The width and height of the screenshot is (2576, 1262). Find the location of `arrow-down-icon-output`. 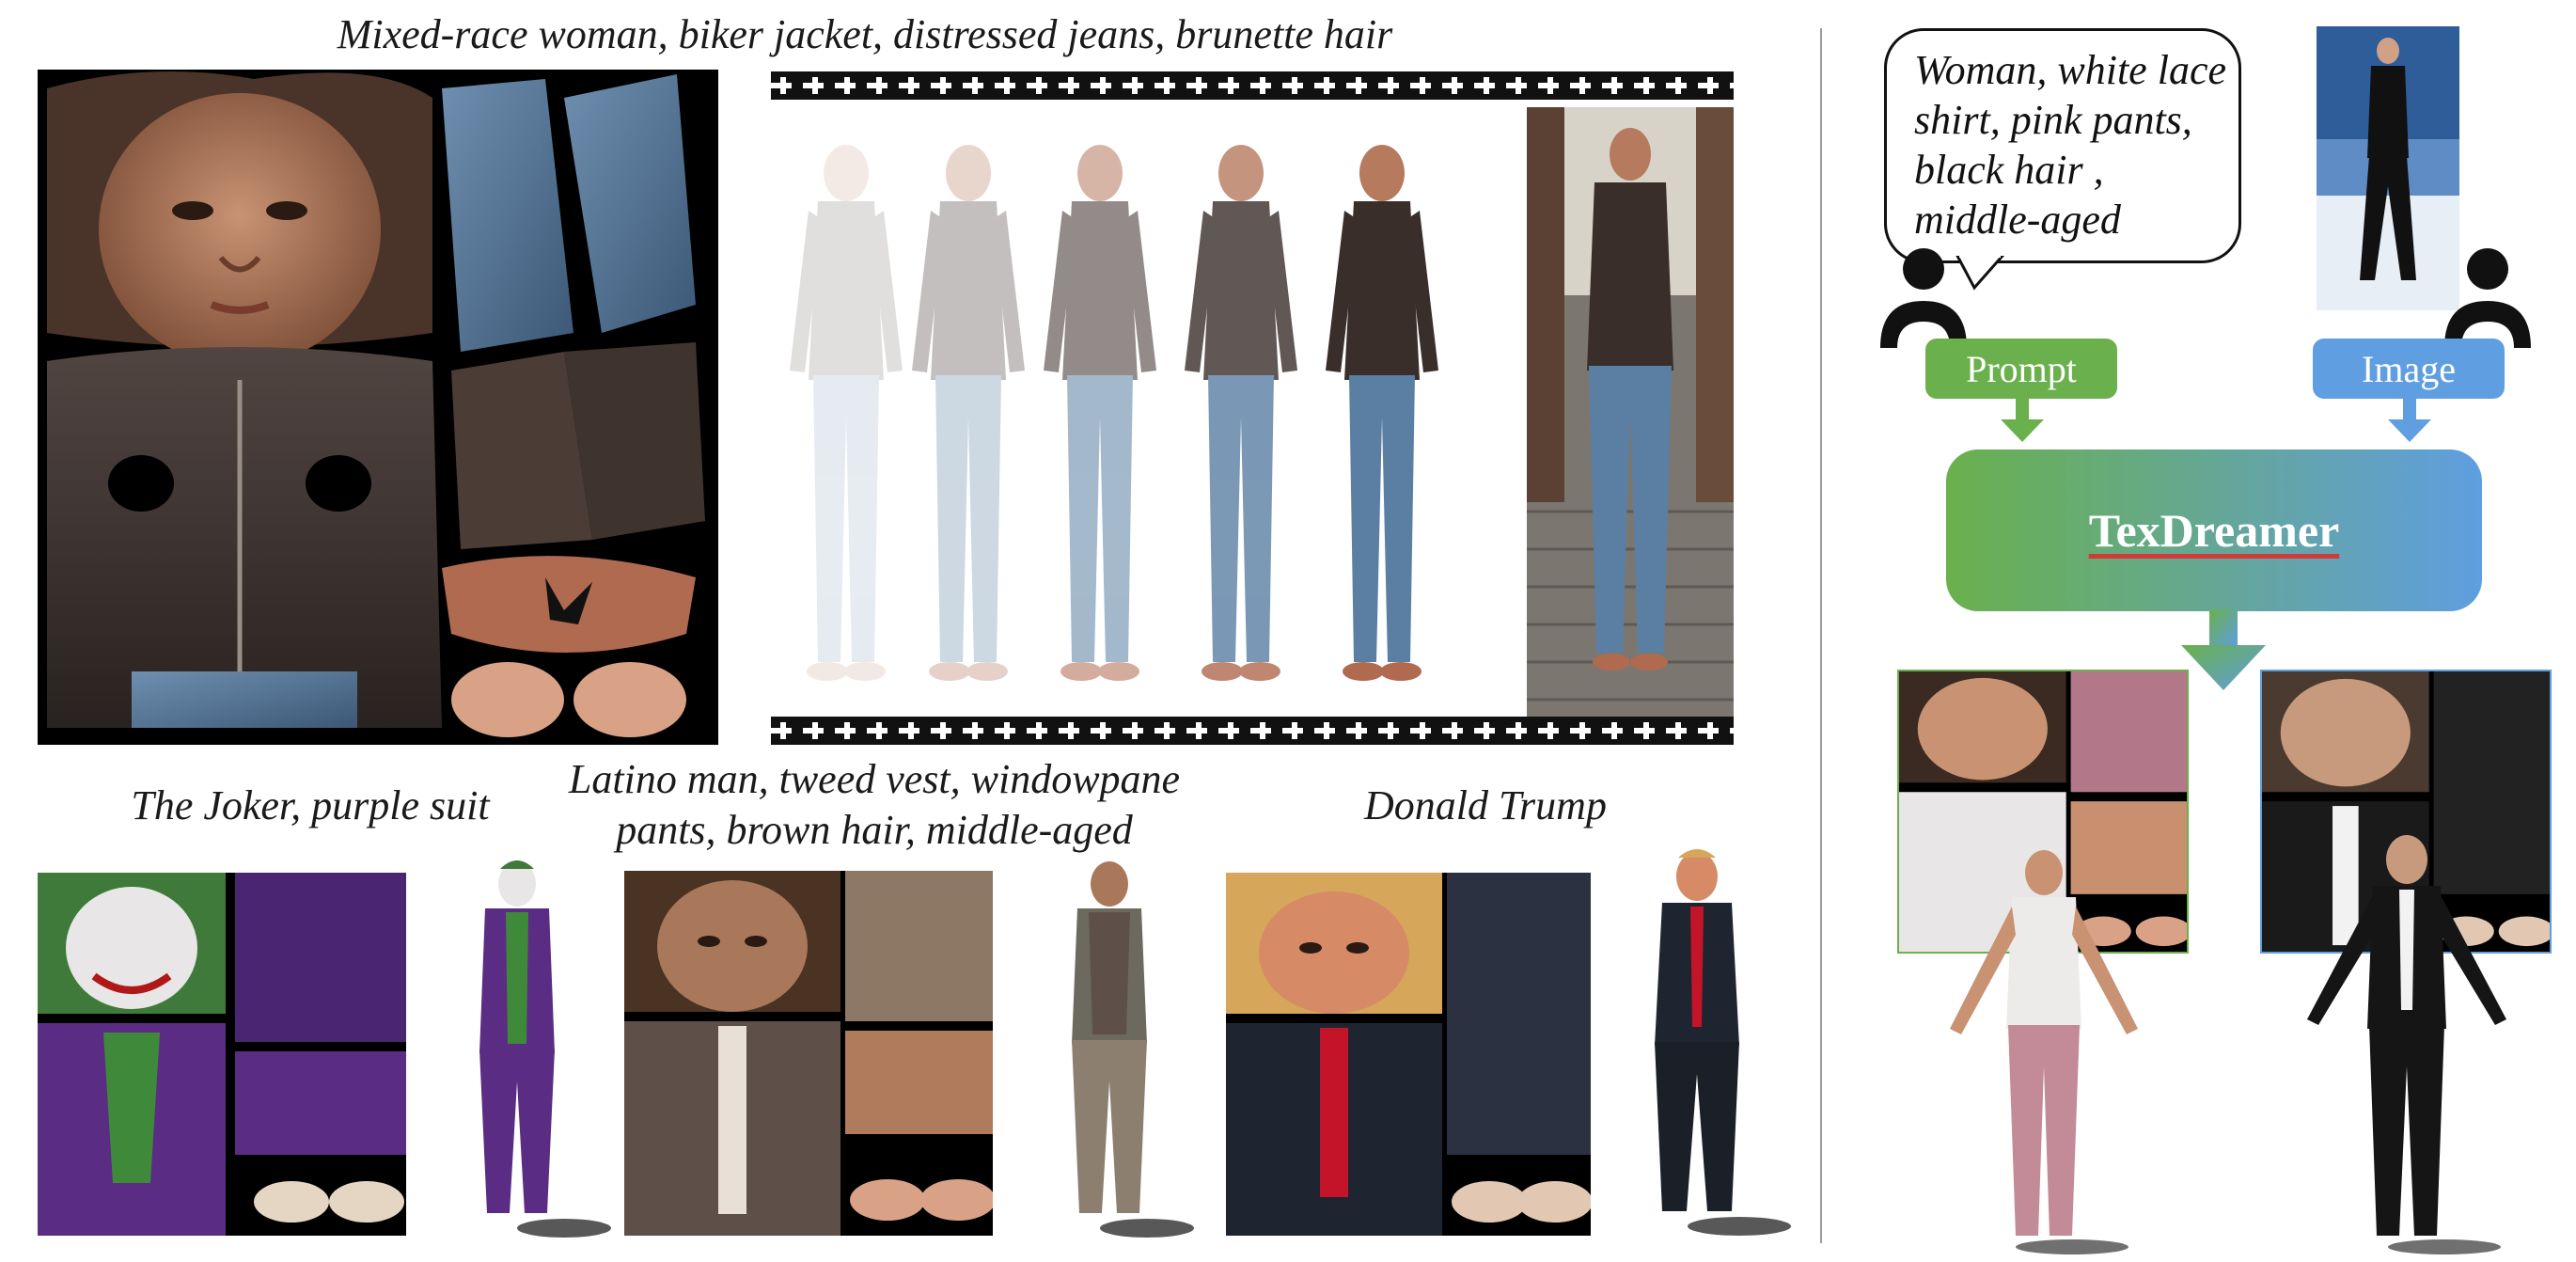

arrow-down-icon-output is located at coordinates (2223, 649).